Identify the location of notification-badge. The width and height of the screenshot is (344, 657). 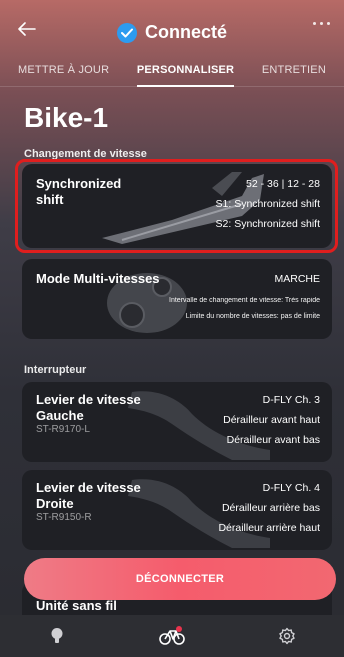
(178, 629).